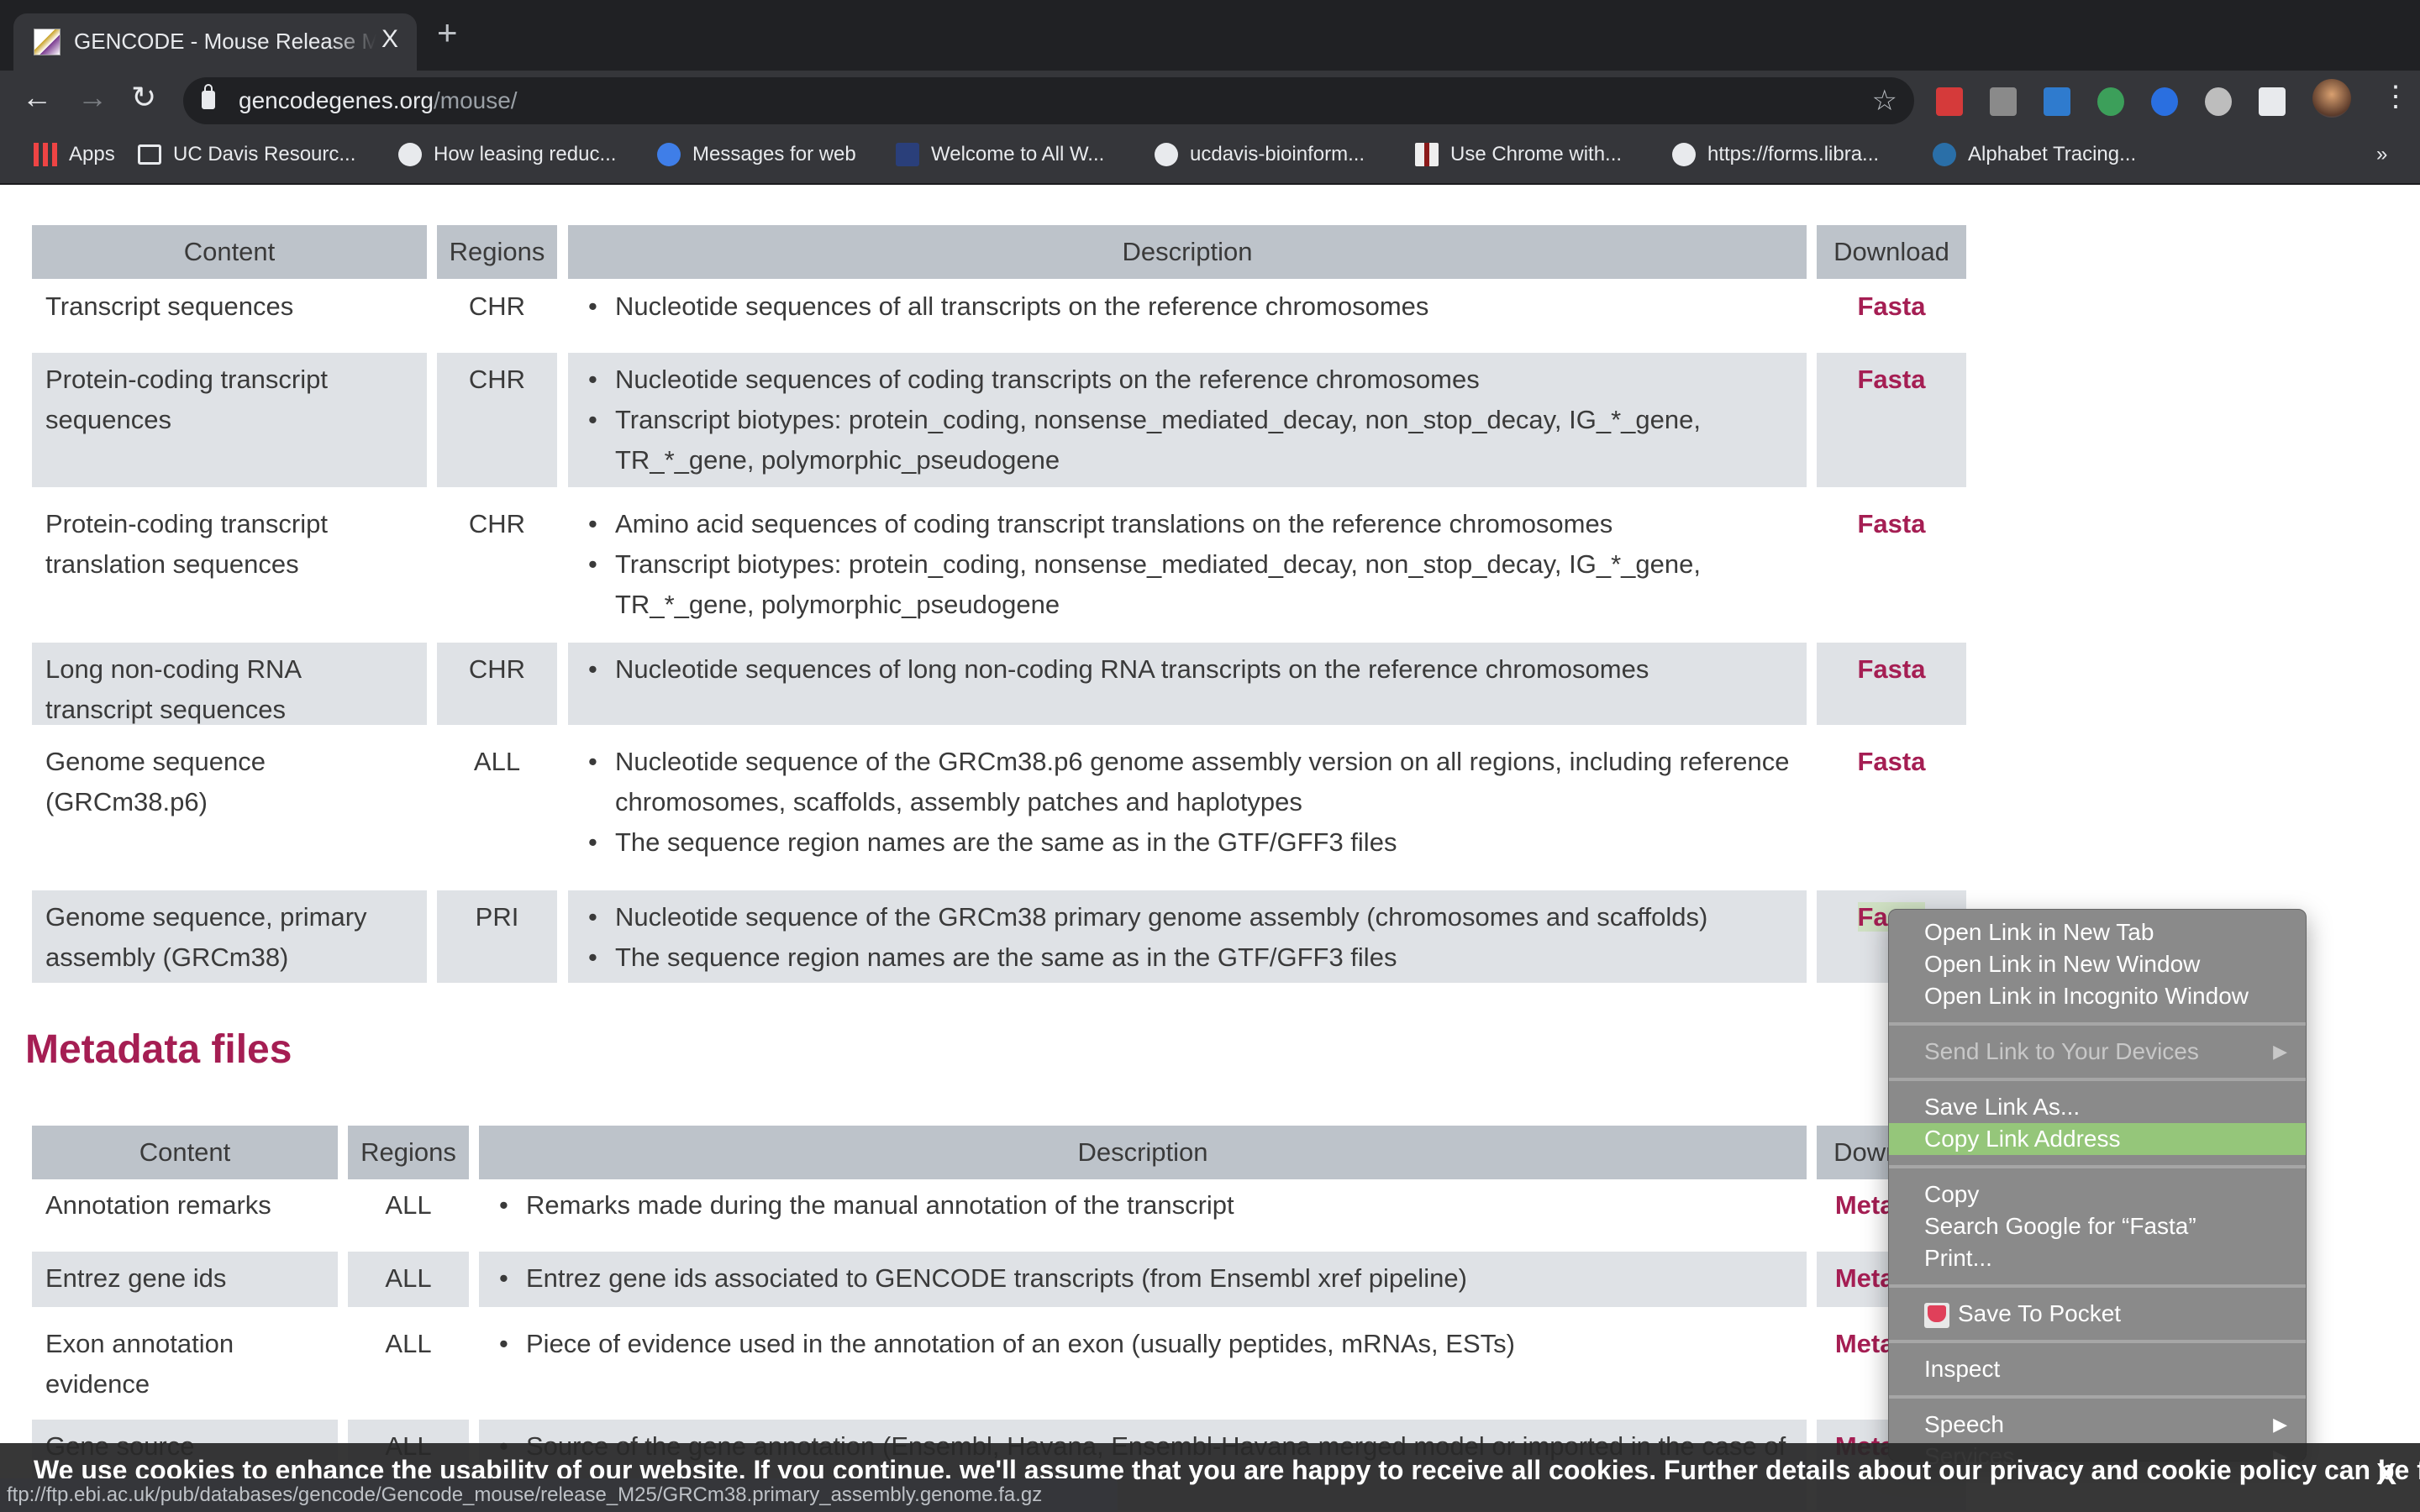 The height and width of the screenshot is (1512, 2420). I want to click on reload-button: ↻, so click(143, 97).